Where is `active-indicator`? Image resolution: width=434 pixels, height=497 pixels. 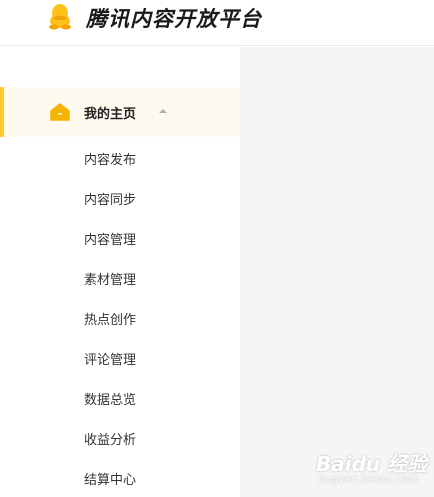
active-indicator is located at coordinates (2, 112).